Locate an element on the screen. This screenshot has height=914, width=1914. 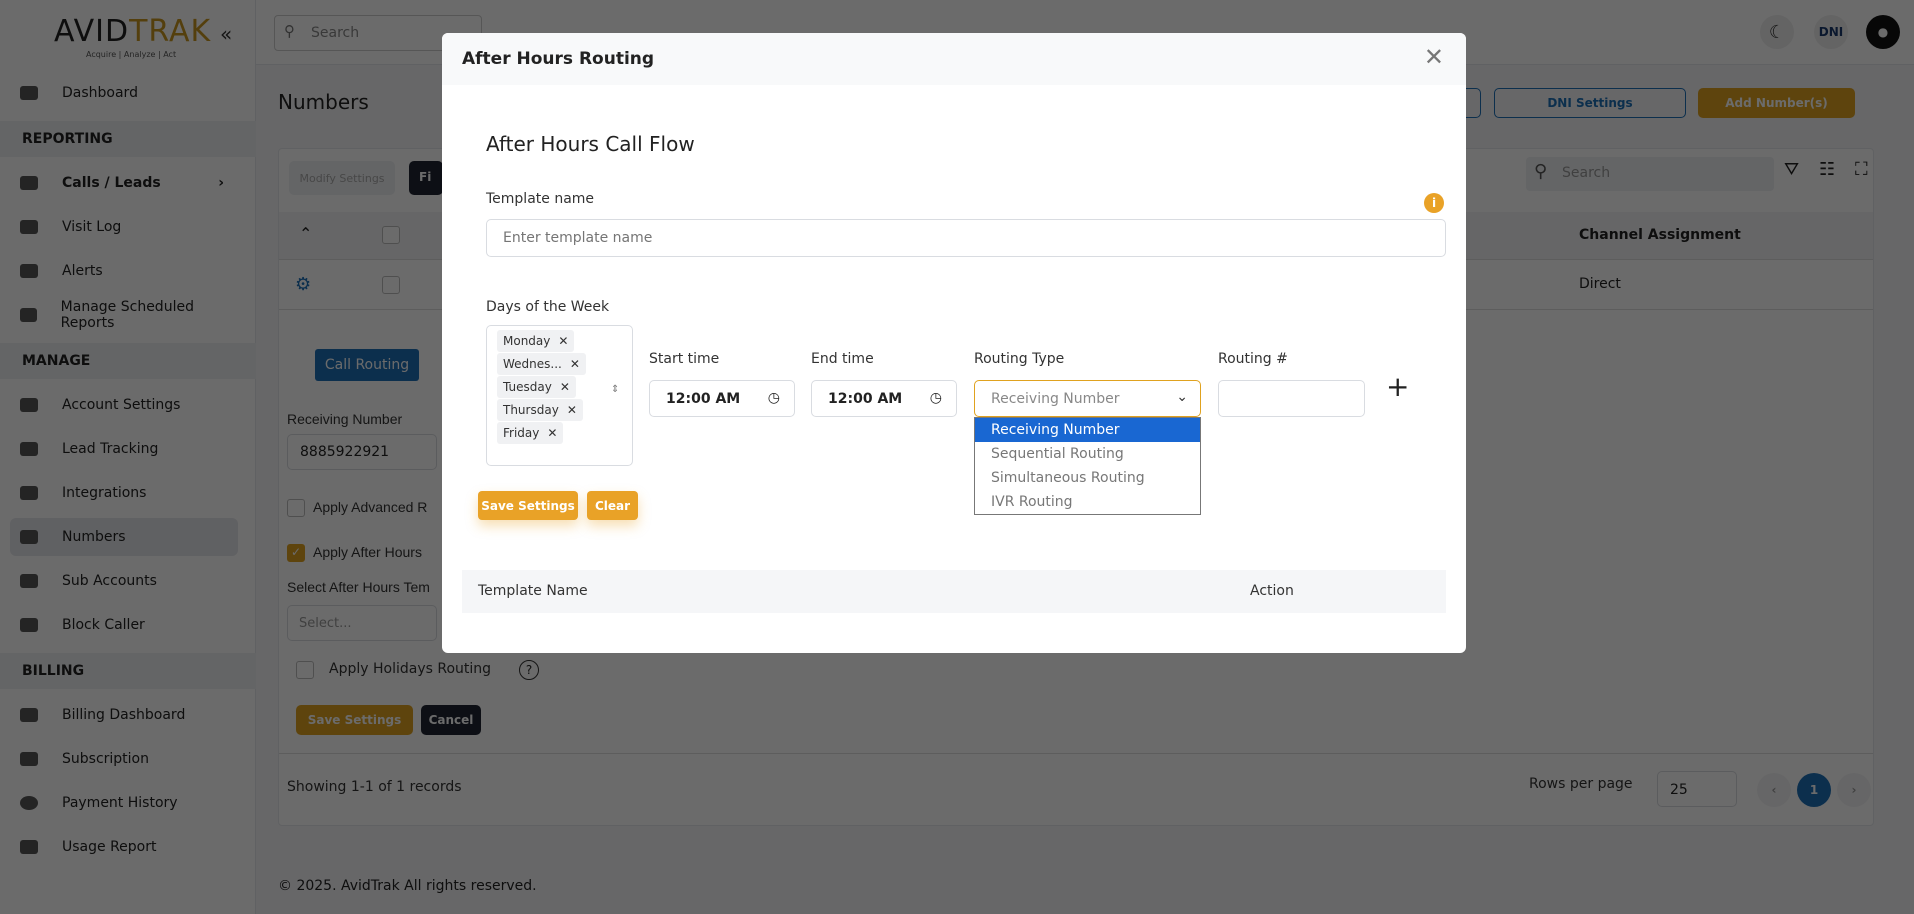
sidebar-item-calls-leads: Calls / Leads › is located at coordinates (124, 183).